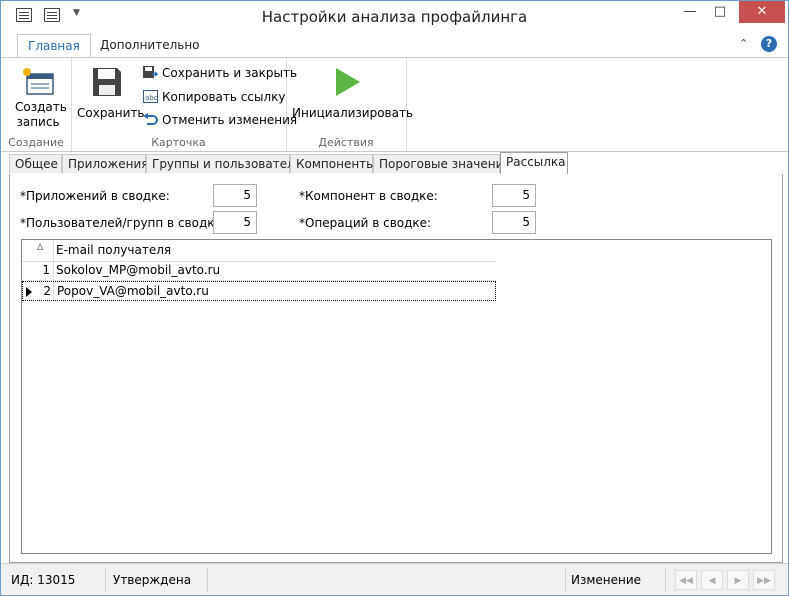 The height and width of the screenshot is (596, 789). What do you see at coordinates (353, 113) in the screenshot?
I see `initialize-label: Инициализировать` at bounding box center [353, 113].